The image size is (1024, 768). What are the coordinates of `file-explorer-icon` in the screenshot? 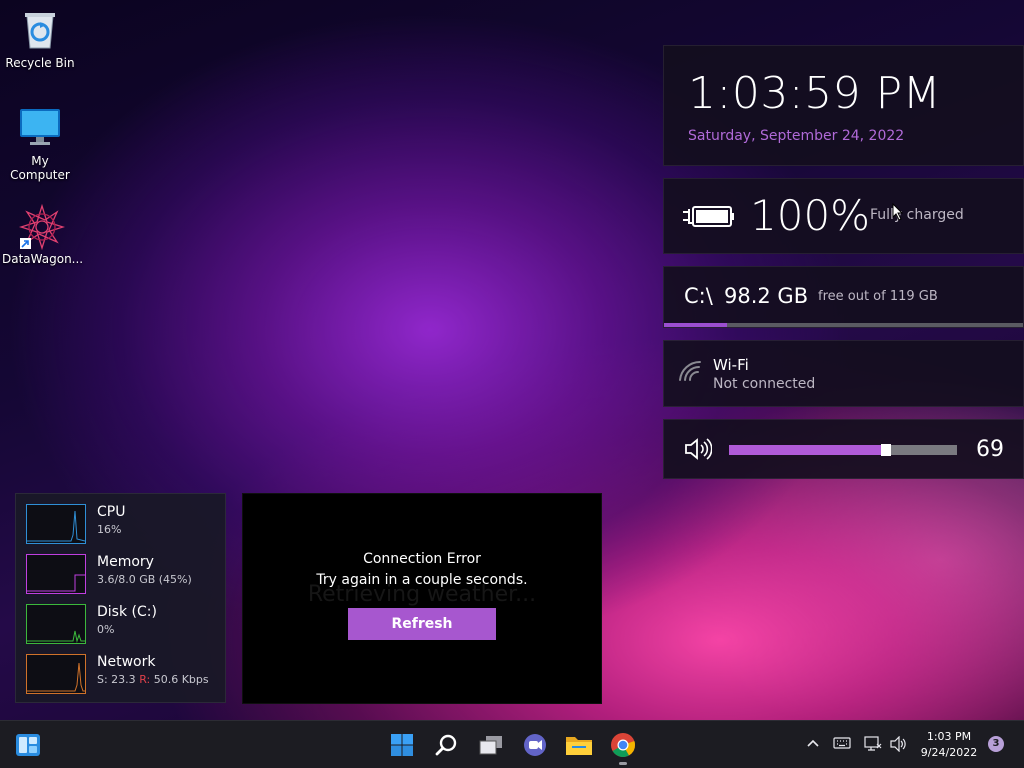 It's located at (579, 745).